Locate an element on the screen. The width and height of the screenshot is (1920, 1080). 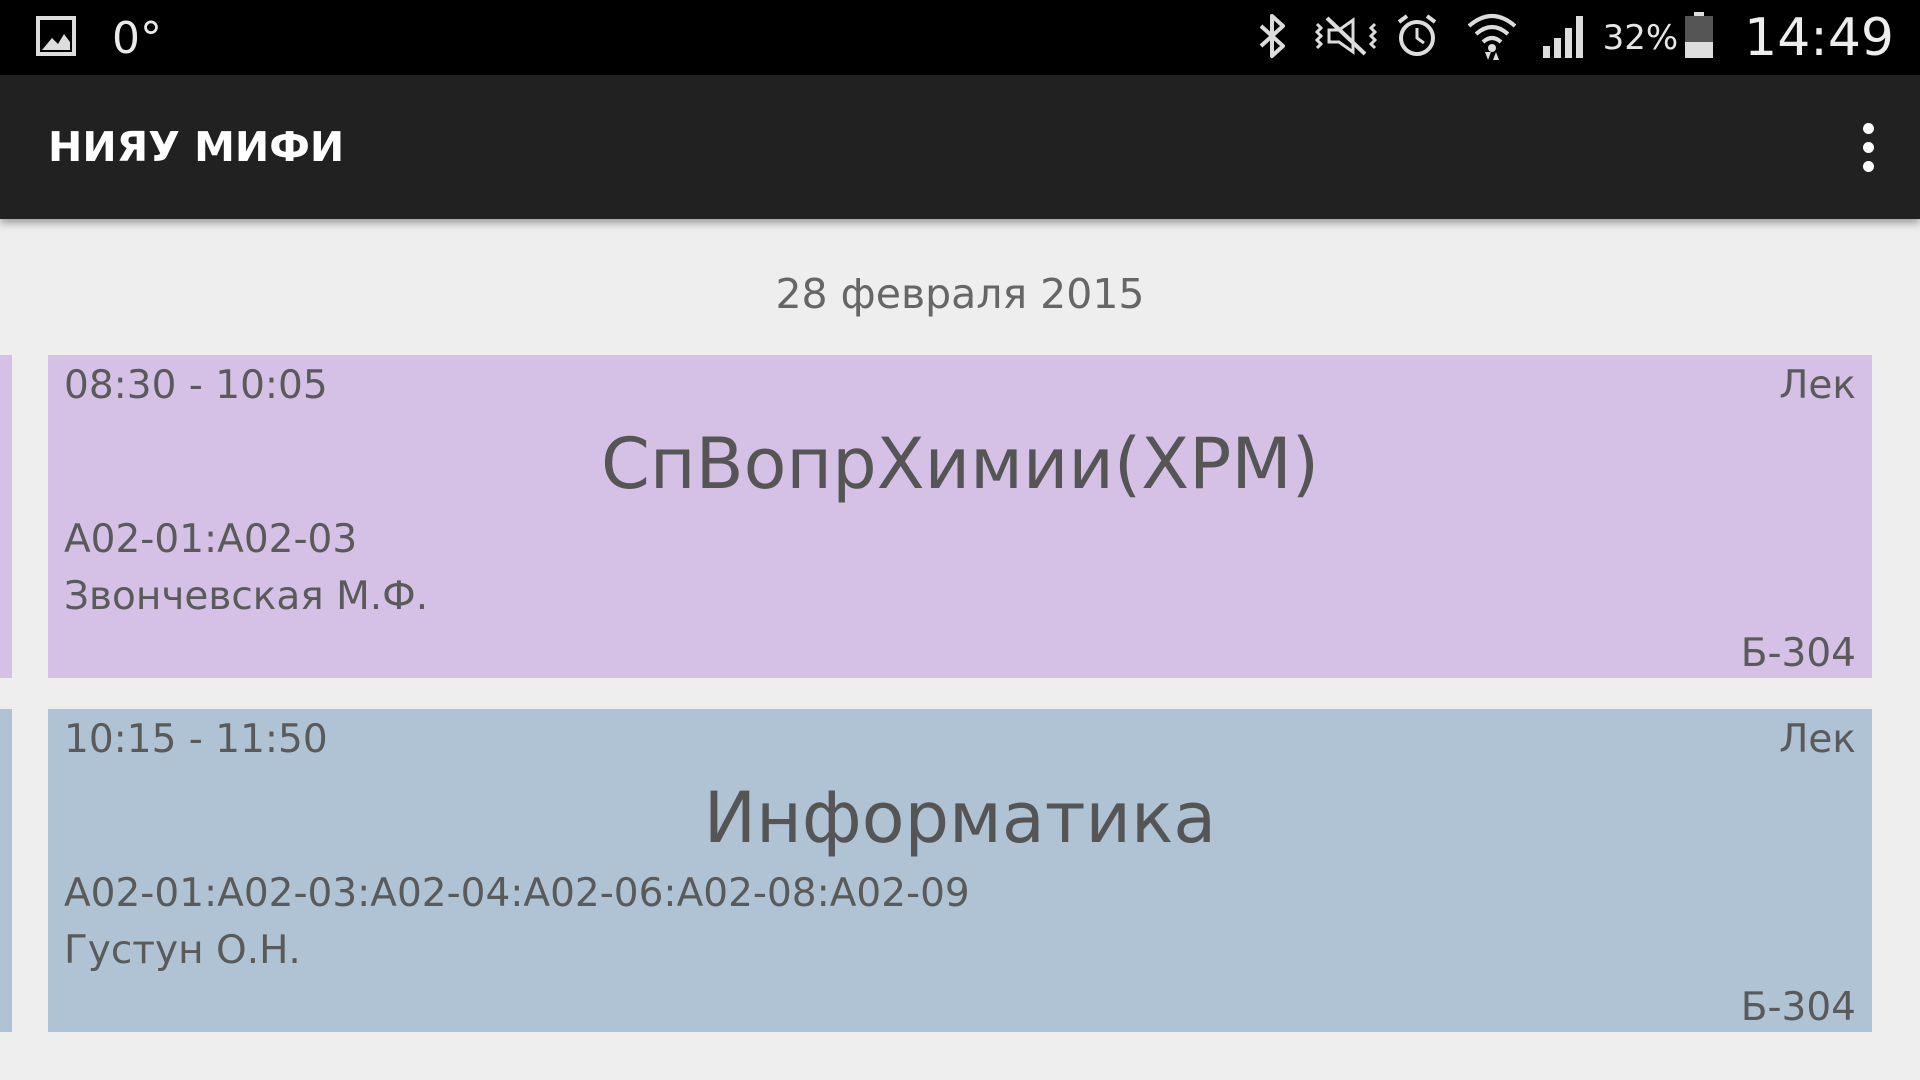
more-vert-icon is located at coordinates (1868, 147).